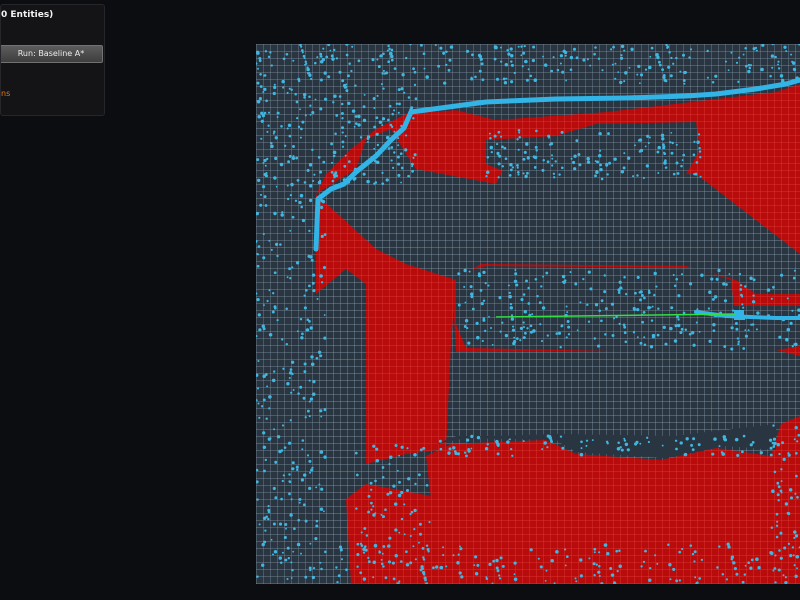  What do you see at coordinates (52, 54) in the screenshot?
I see `run-baseline-button: Run: Baseline A*` at bounding box center [52, 54].